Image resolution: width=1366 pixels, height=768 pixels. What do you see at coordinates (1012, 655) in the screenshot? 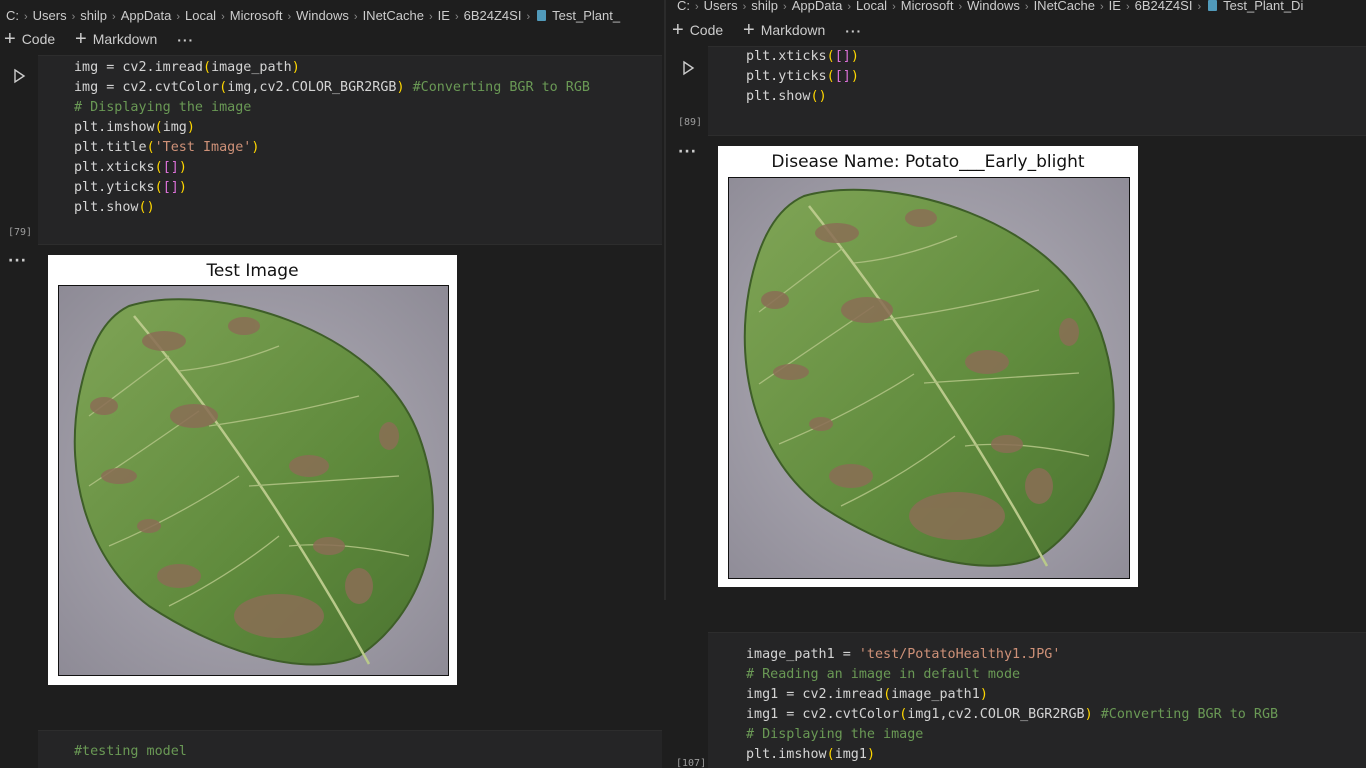
I see `code-line: image_path1 = 'test/PotatoHealthy1.JPG'` at bounding box center [1012, 655].